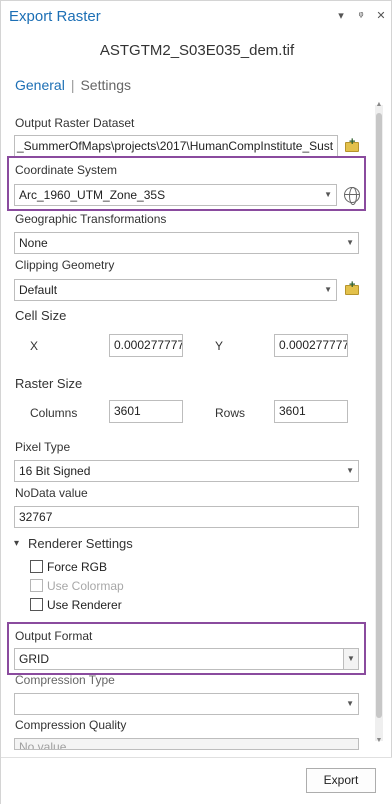 The image size is (392, 804). I want to click on collapse-arrow-icon: ▾, so click(16, 543).